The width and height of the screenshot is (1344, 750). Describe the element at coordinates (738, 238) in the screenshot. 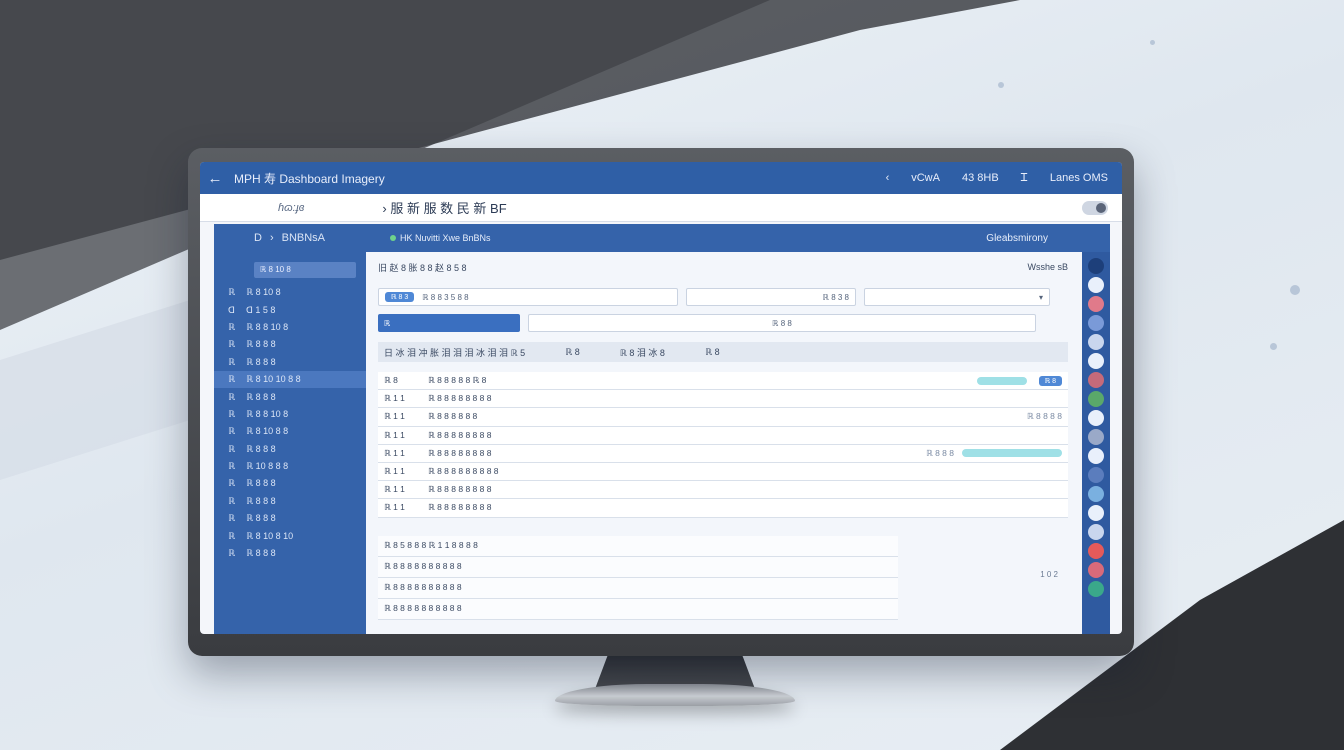

I see `content-toolbar: HK Nuvitti Xwe BnBNs Gleabsmirony` at that location.